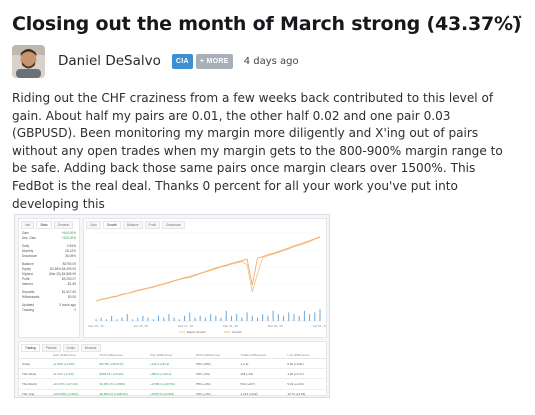 This screenshot has width=535, height=415. Describe the element at coordinates (215, 384) in the screenshot. I see `table-cell: 75% (+4%)` at that location.